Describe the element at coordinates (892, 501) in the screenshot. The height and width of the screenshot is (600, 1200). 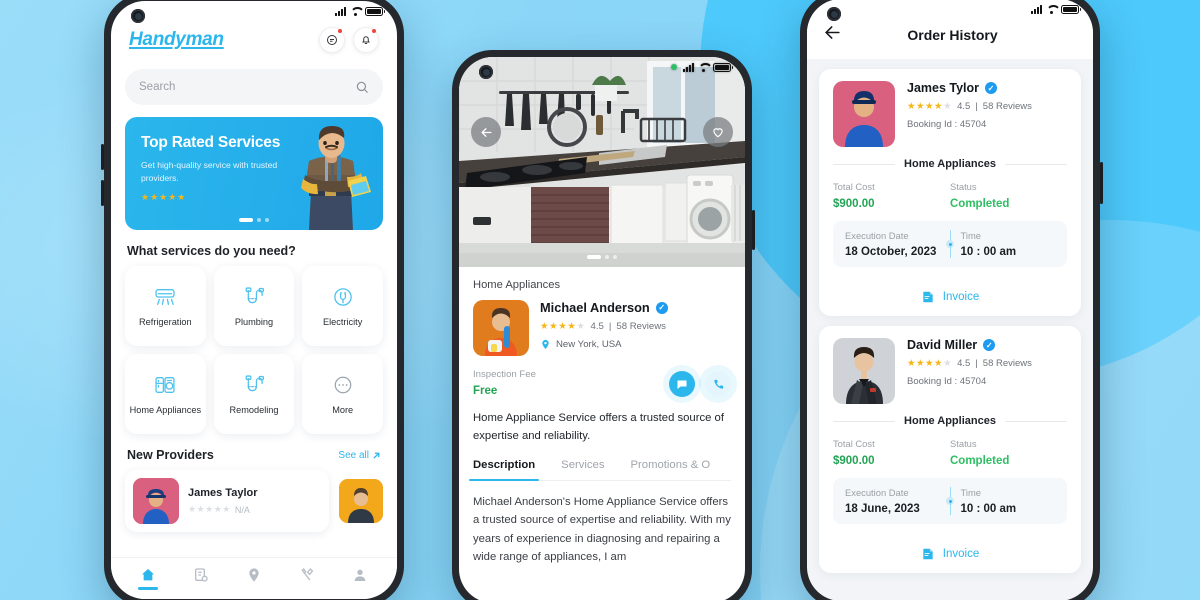
I see `execution-date-cell: Execution Date 18 June, 2023` at that location.